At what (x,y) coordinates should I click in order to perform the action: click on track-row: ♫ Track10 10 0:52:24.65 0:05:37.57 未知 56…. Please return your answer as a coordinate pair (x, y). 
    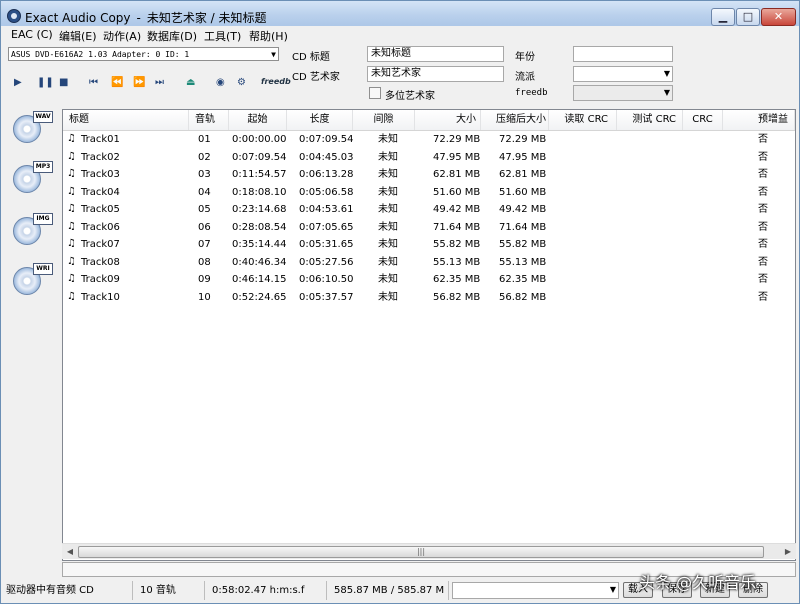
    Looking at the image, I should click on (429, 297).